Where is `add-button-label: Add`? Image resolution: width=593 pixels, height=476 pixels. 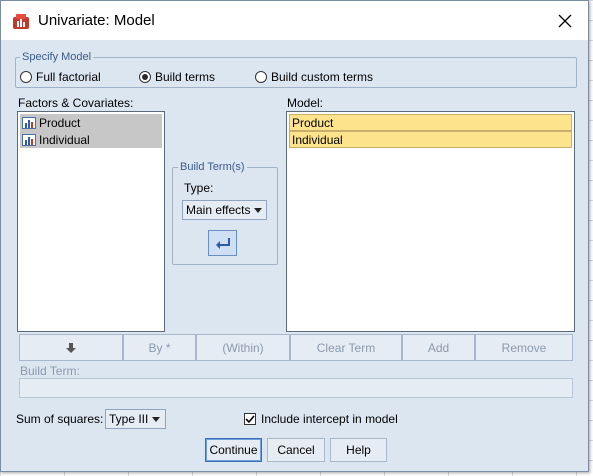
add-button-label: Add is located at coordinates (438, 347).